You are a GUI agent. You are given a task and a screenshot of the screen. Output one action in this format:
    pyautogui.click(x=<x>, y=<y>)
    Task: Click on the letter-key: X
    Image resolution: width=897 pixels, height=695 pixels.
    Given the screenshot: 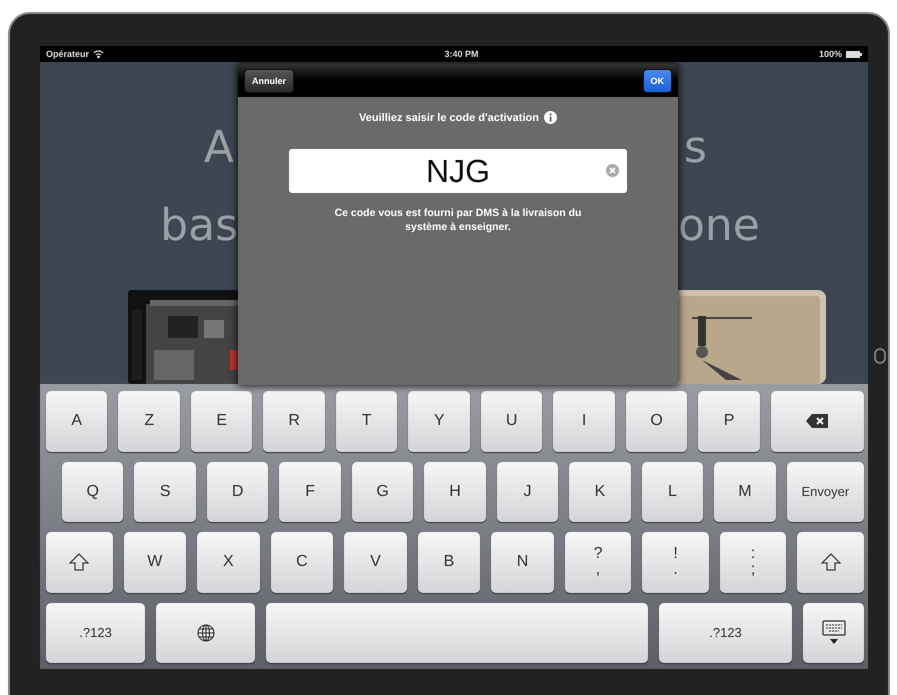 What is the action you would take?
    pyautogui.click(x=228, y=562)
    